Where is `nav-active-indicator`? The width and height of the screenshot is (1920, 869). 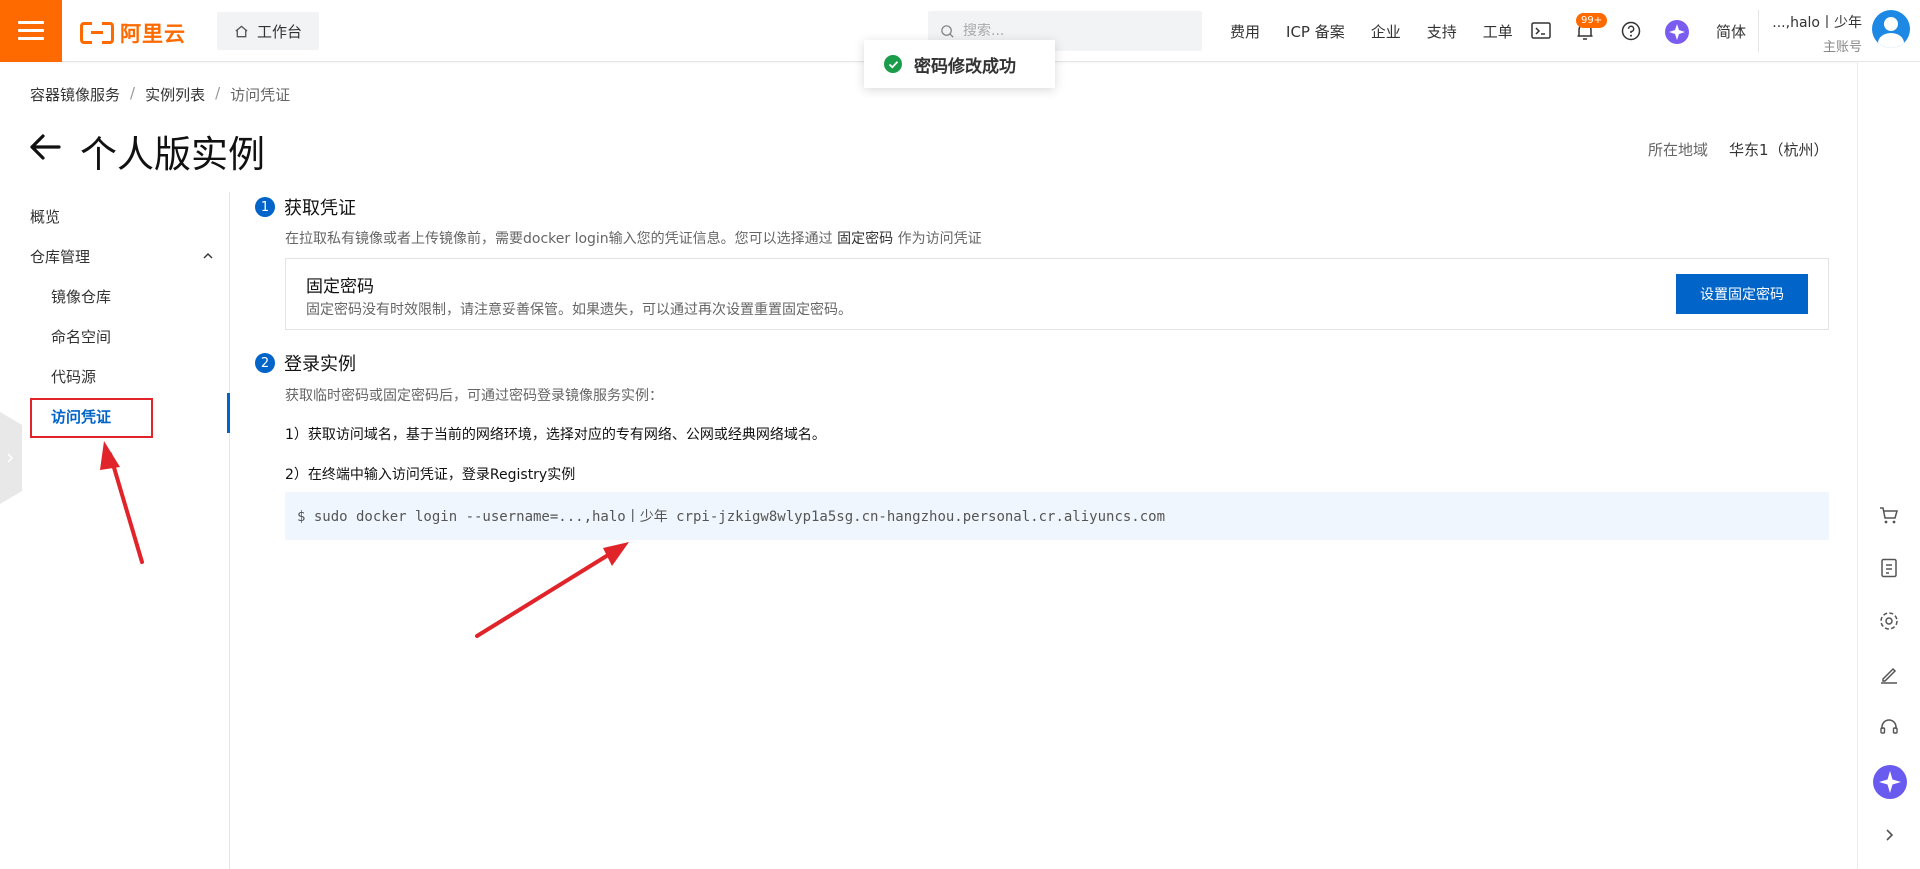
nav-active-indicator is located at coordinates (228, 413).